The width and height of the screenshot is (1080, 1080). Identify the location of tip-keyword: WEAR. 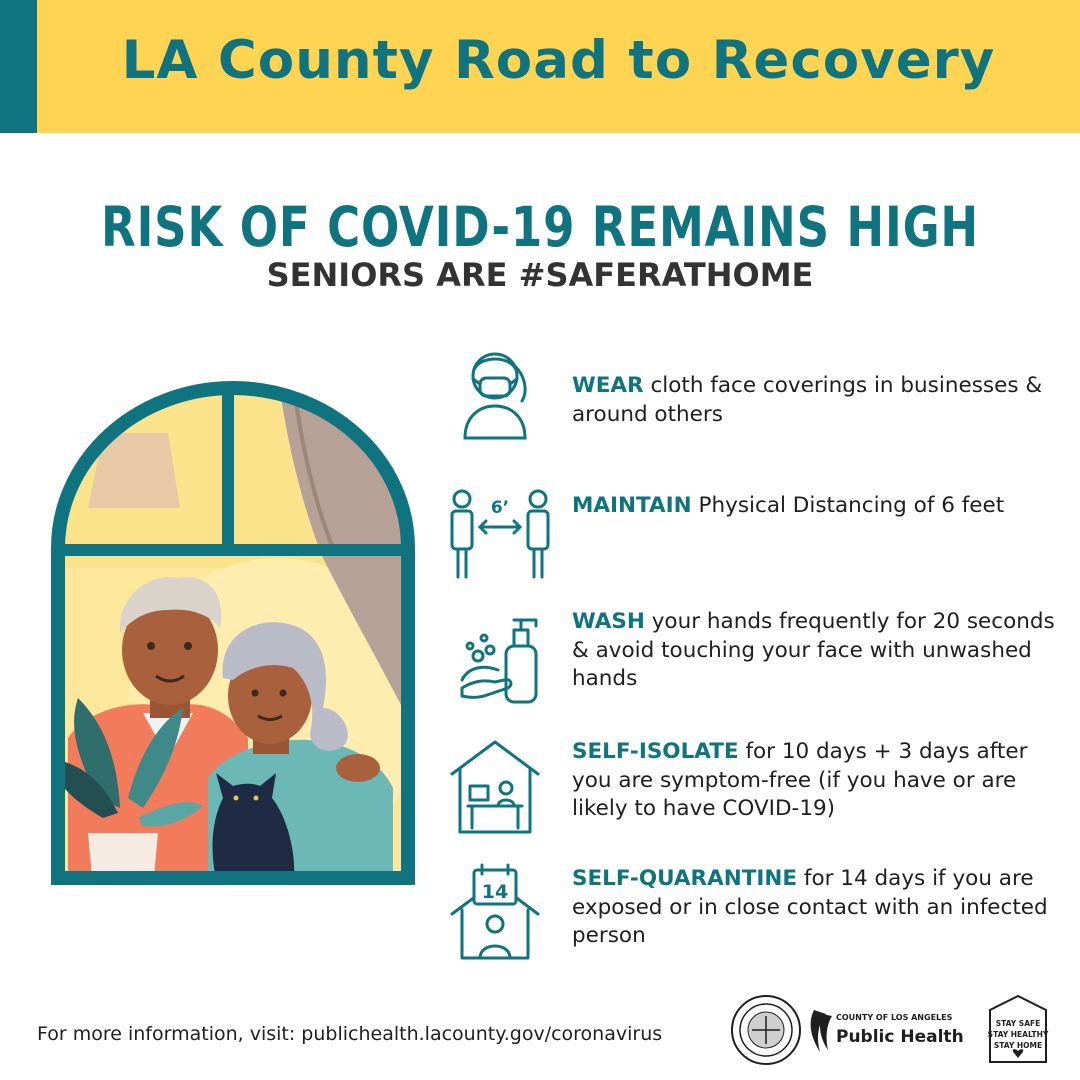
(608, 385).